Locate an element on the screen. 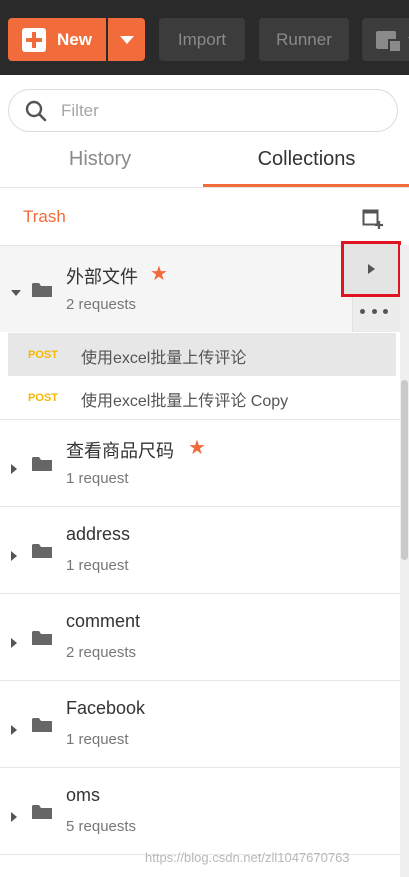  runner-button: Runner is located at coordinates (304, 39).